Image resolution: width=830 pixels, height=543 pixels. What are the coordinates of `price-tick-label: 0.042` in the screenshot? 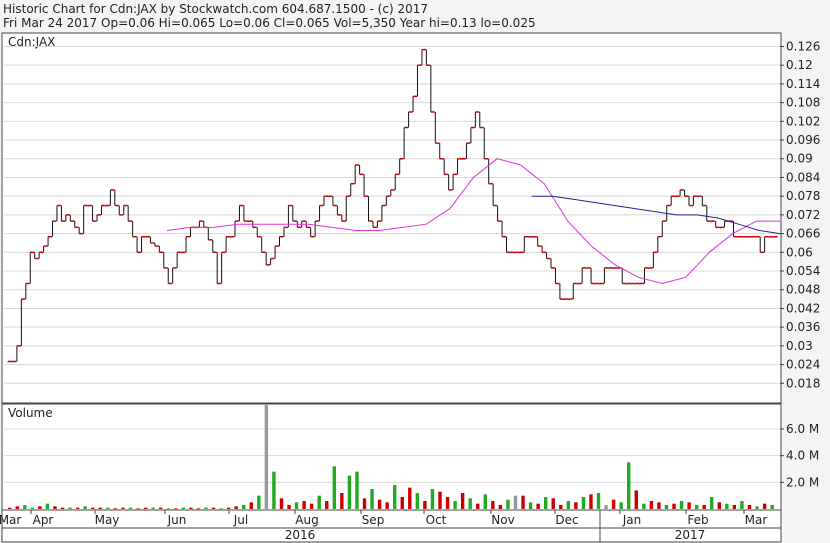 It's located at (803, 308).